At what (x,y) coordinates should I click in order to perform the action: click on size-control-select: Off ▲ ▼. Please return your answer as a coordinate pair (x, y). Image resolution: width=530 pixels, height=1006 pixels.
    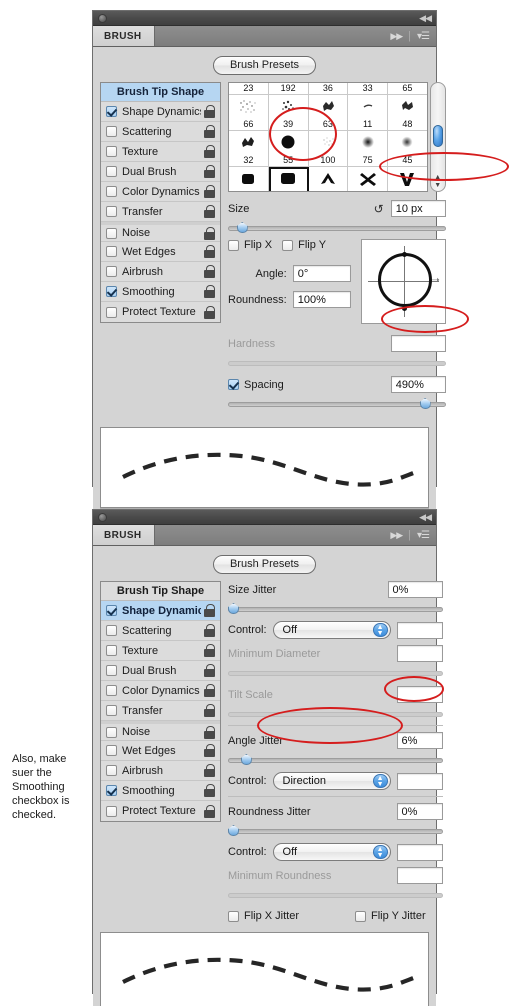
    Looking at the image, I should click on (331, 630).